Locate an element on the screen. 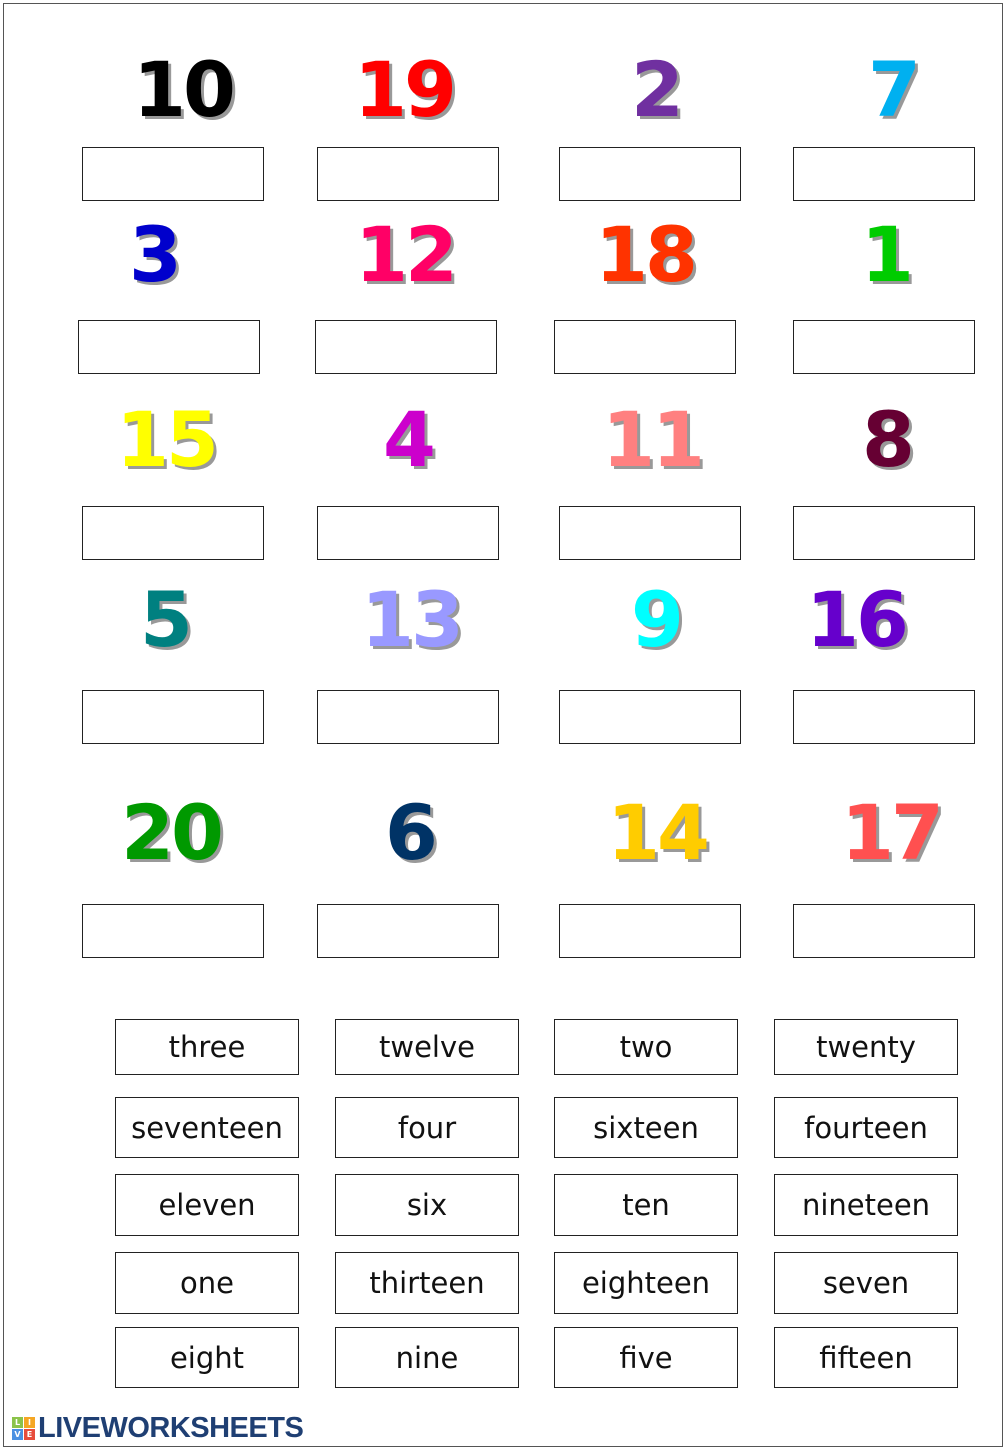  number-17: 17 is located at coordinates (892, 832).